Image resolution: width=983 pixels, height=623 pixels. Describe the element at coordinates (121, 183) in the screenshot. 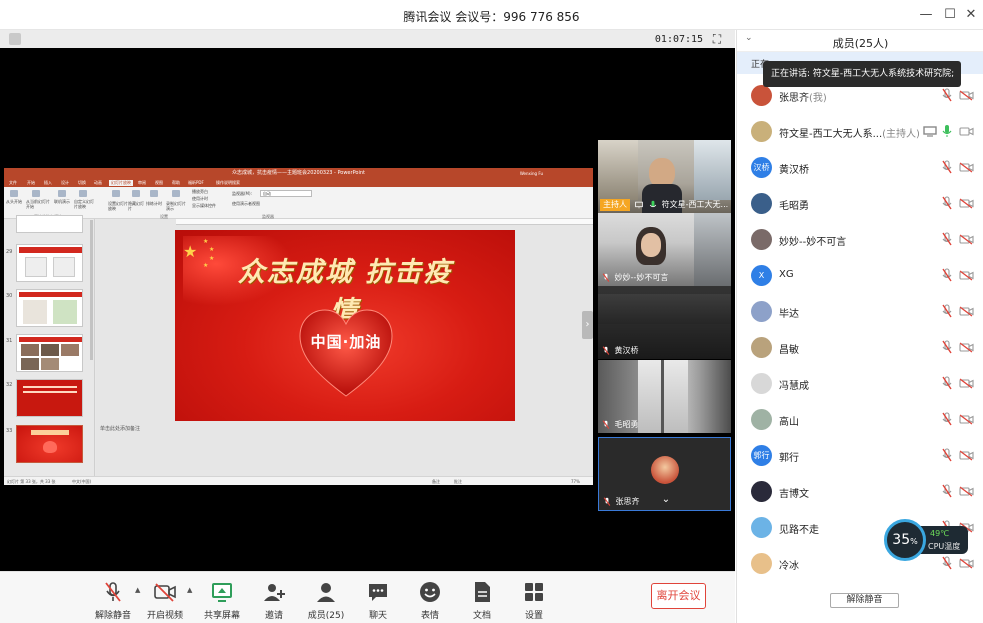

I see `ppt-tab-active: 幻灯片放映` at that location.